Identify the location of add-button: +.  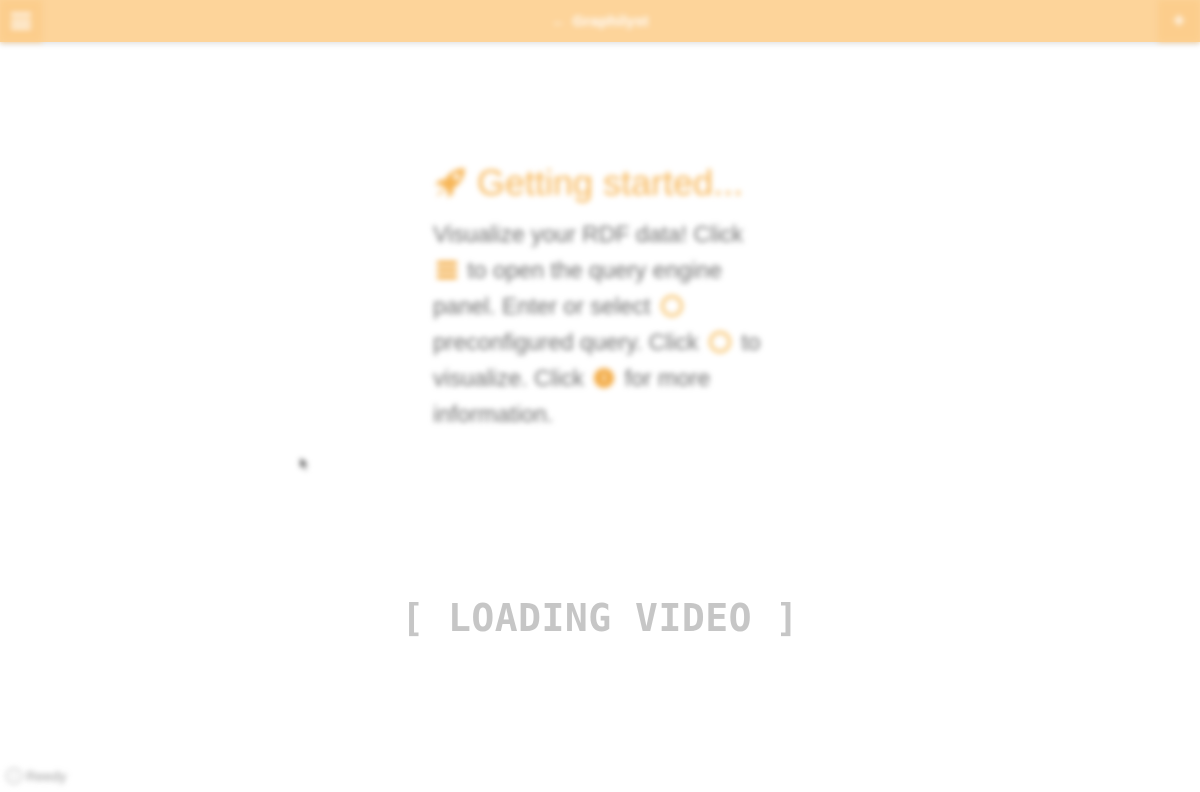
(1179, 21).